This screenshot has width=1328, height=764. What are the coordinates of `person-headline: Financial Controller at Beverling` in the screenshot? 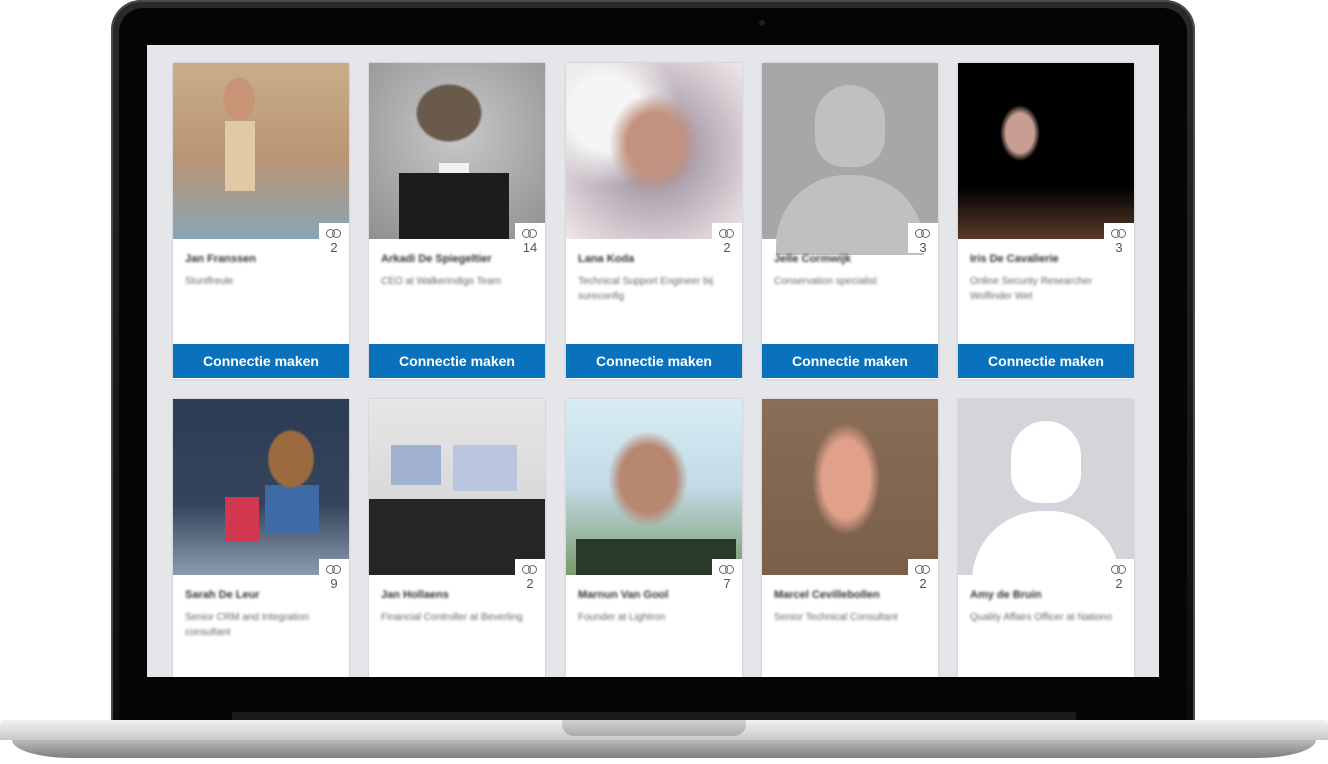 It's located at (452, 617).